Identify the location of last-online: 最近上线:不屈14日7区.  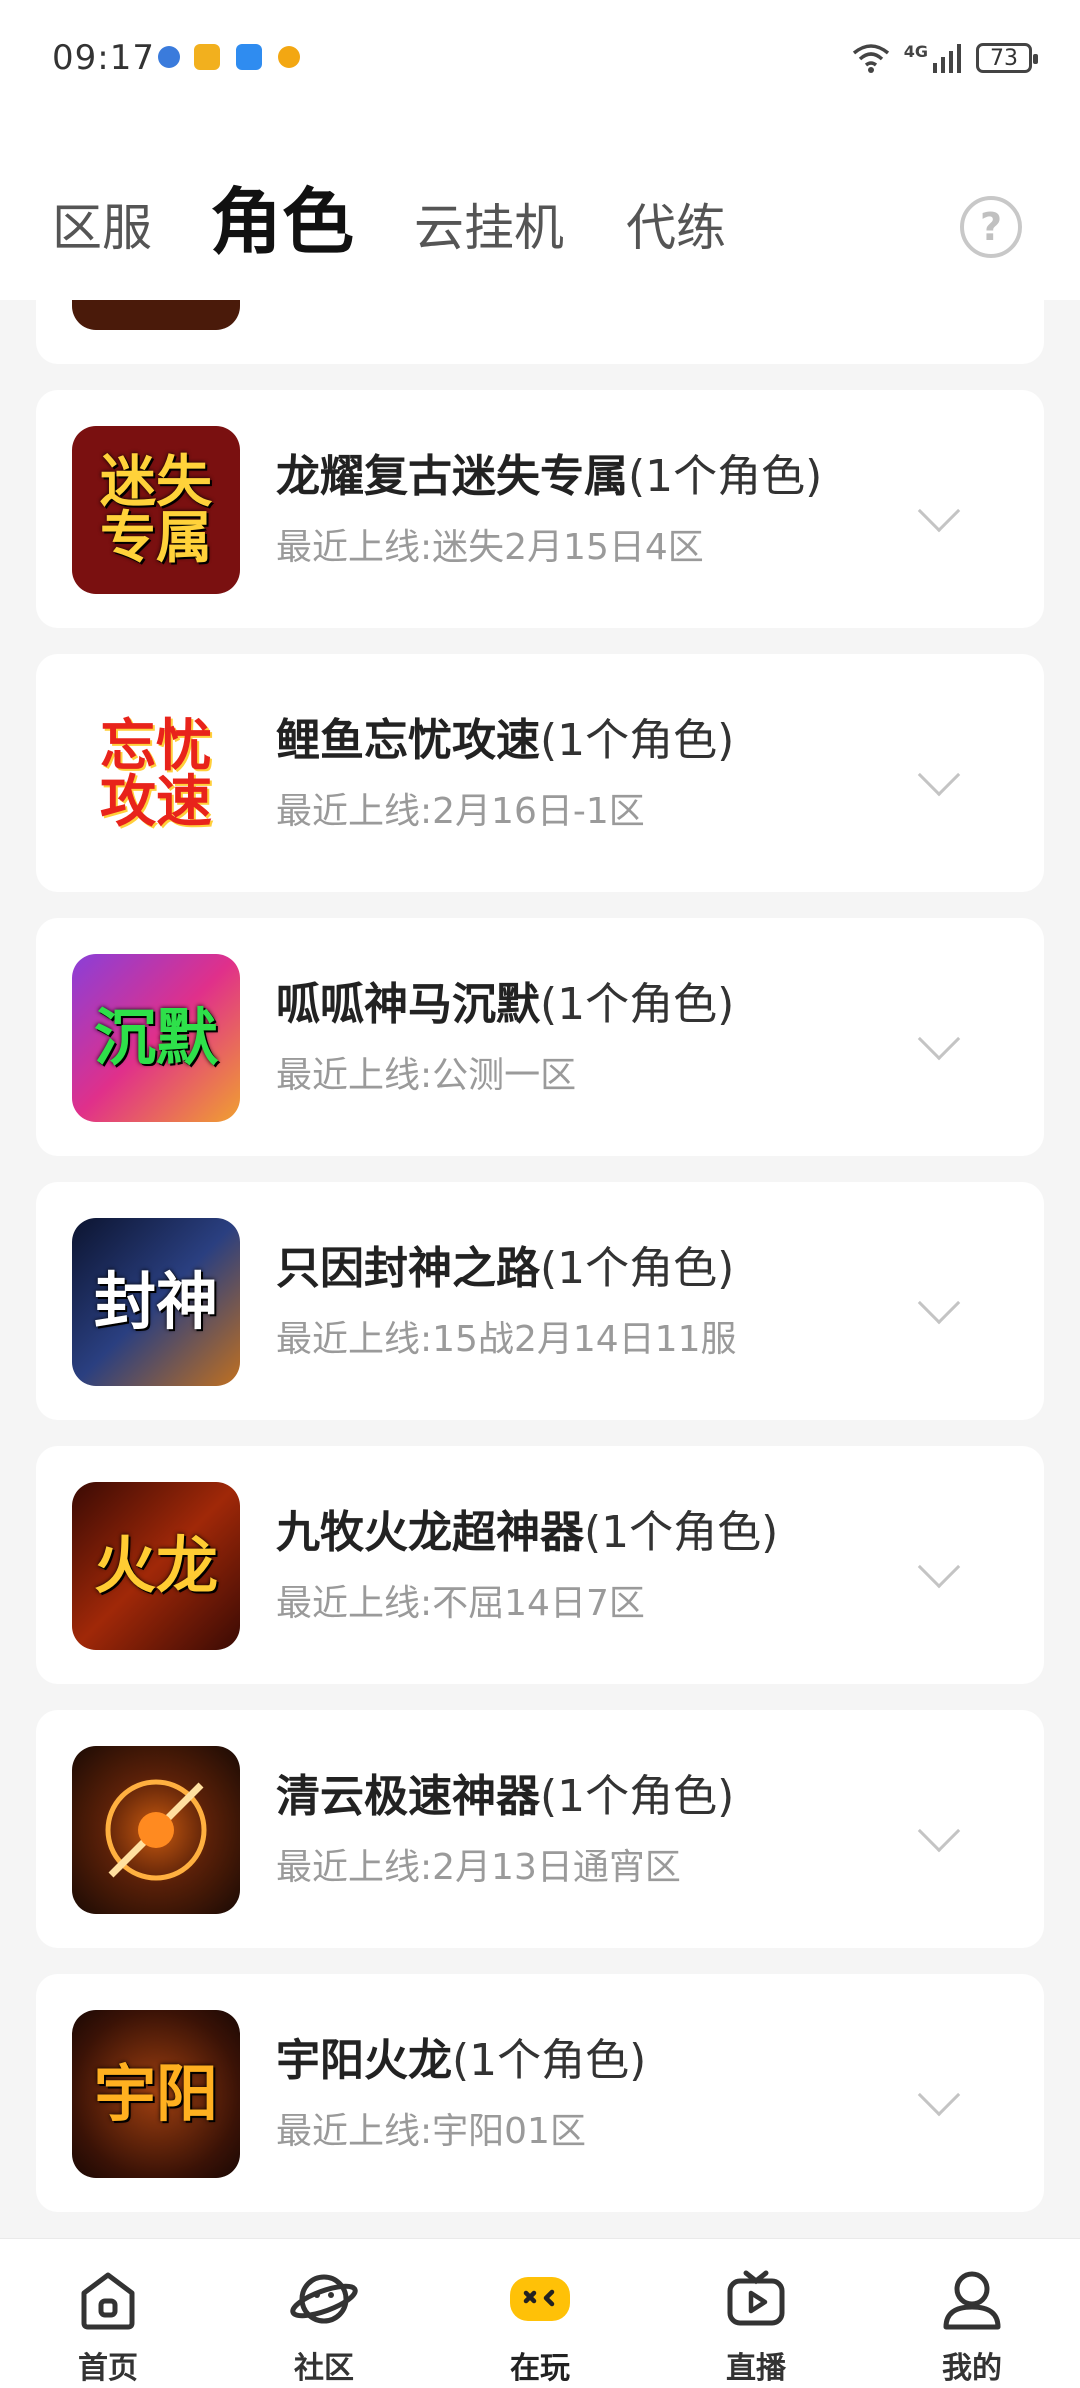
(460, 1600).